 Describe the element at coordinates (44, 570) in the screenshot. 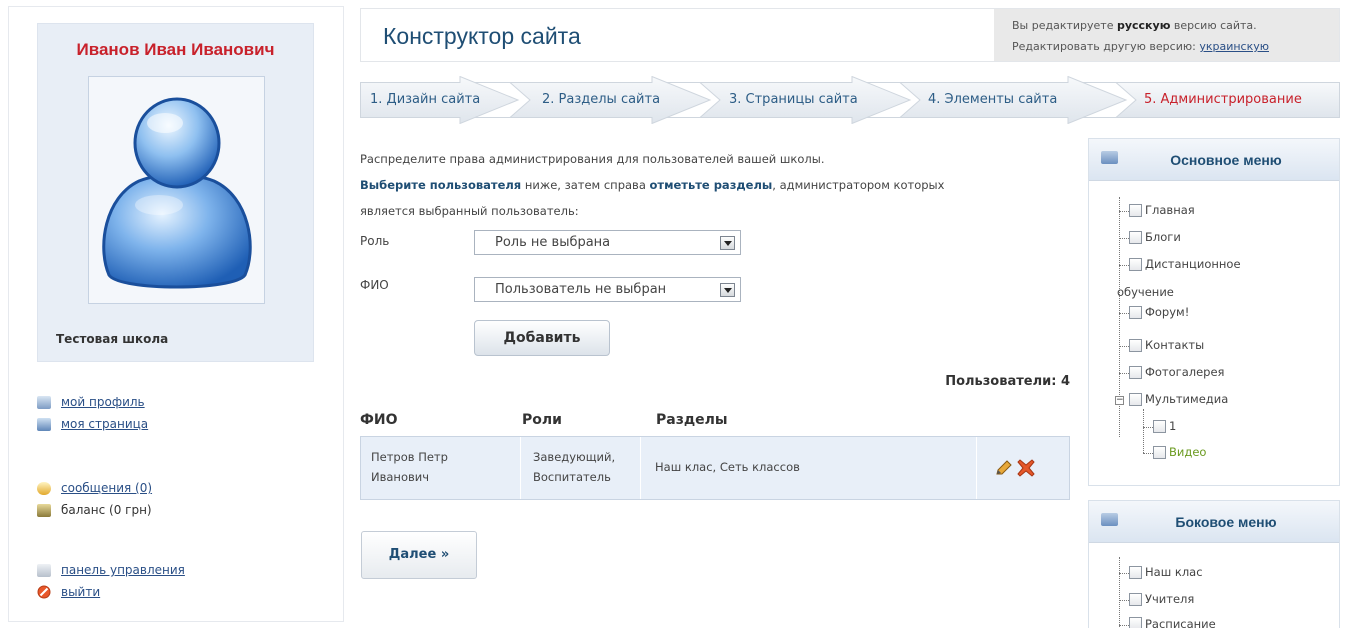

I see `panel-icon` at that location.